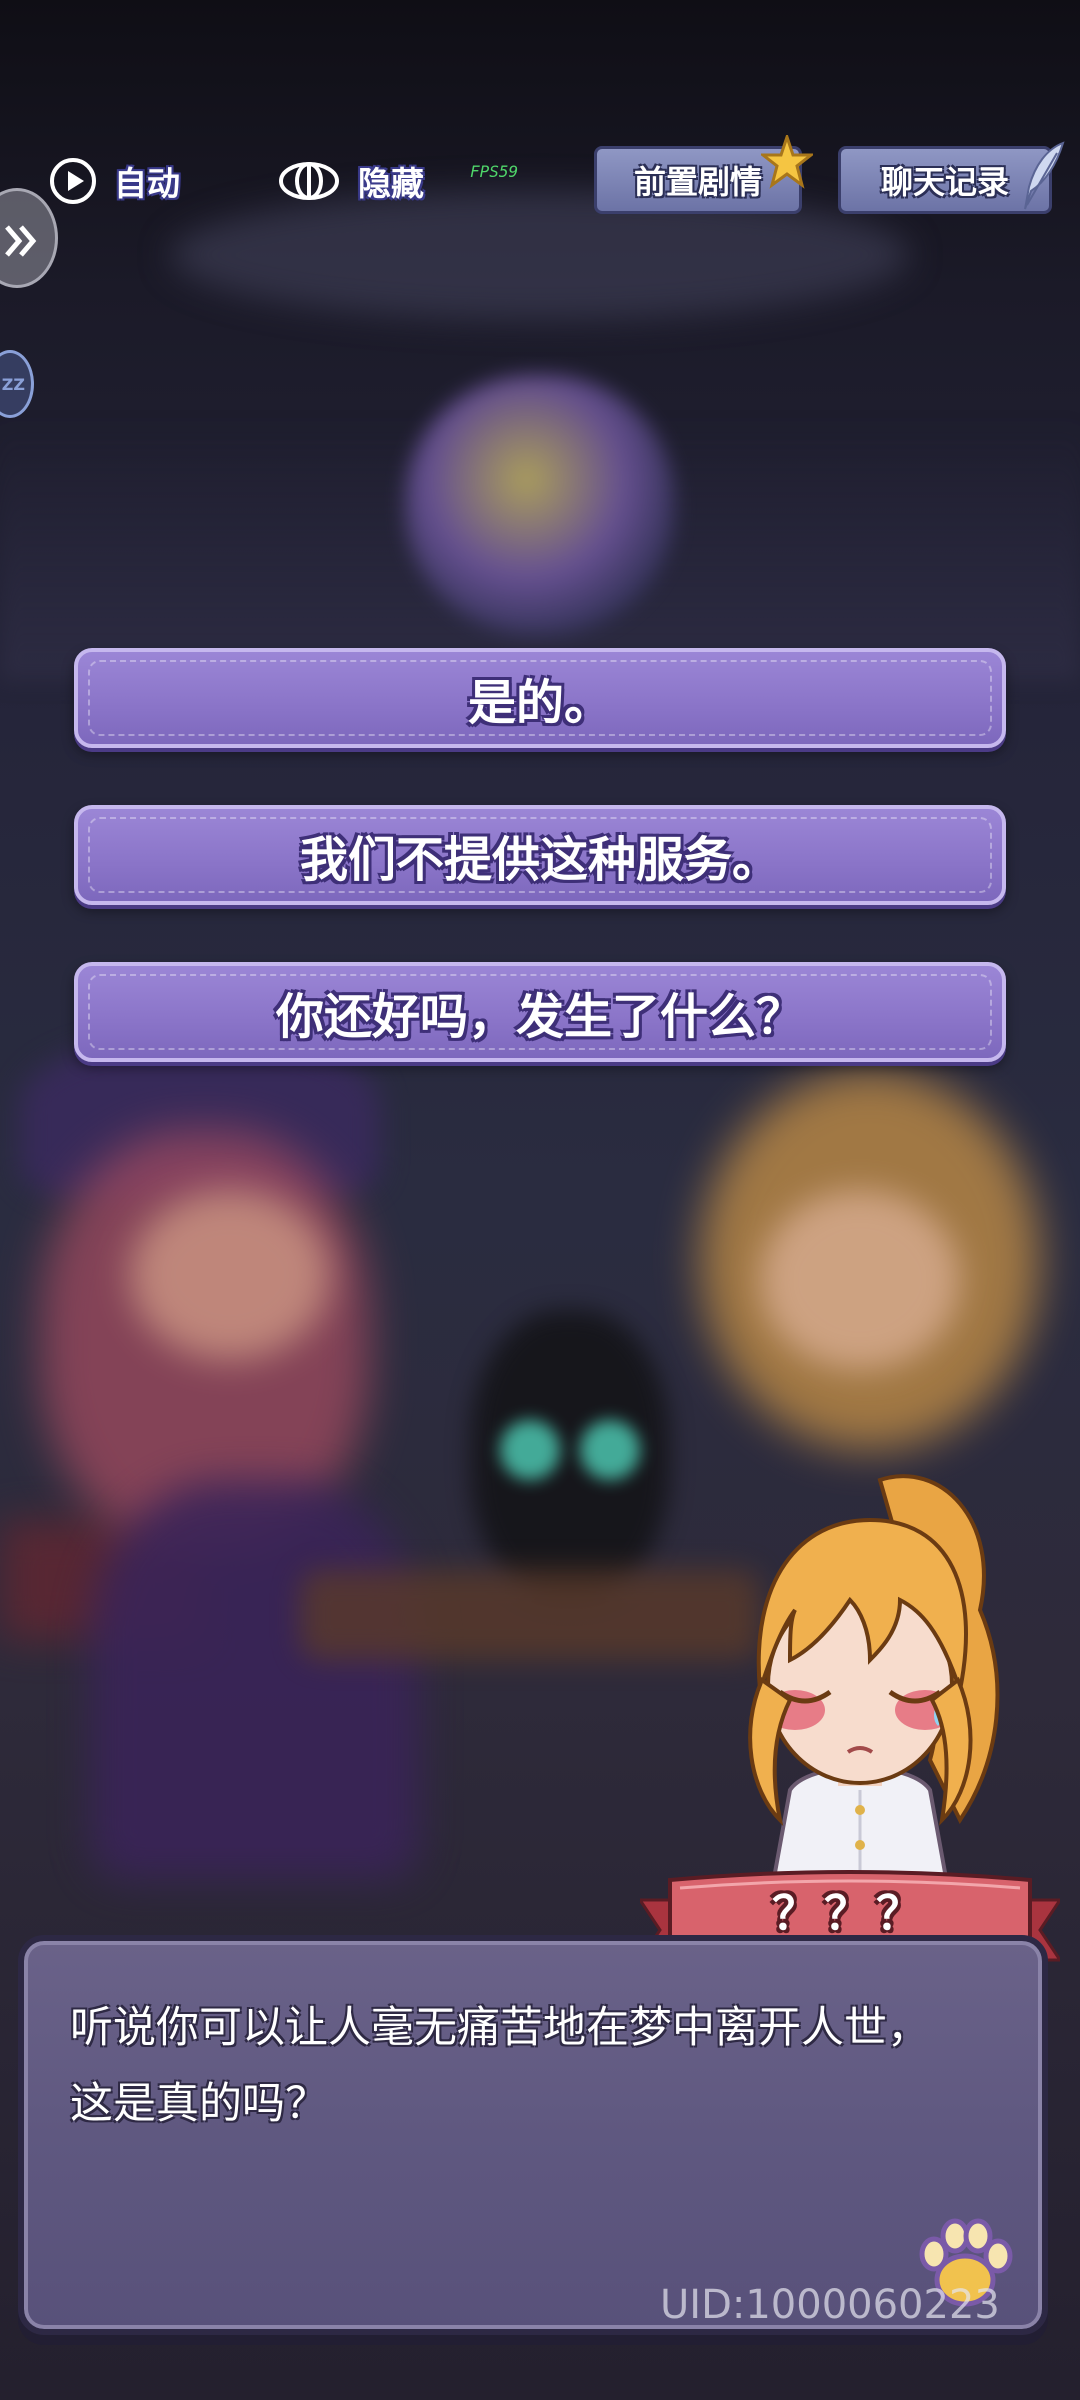 Image resolution: width=1080 pixels, height=2400 pixels. Describe the element at coordinates (787, 162) in the screenshot. I see `star-icon` at that location.